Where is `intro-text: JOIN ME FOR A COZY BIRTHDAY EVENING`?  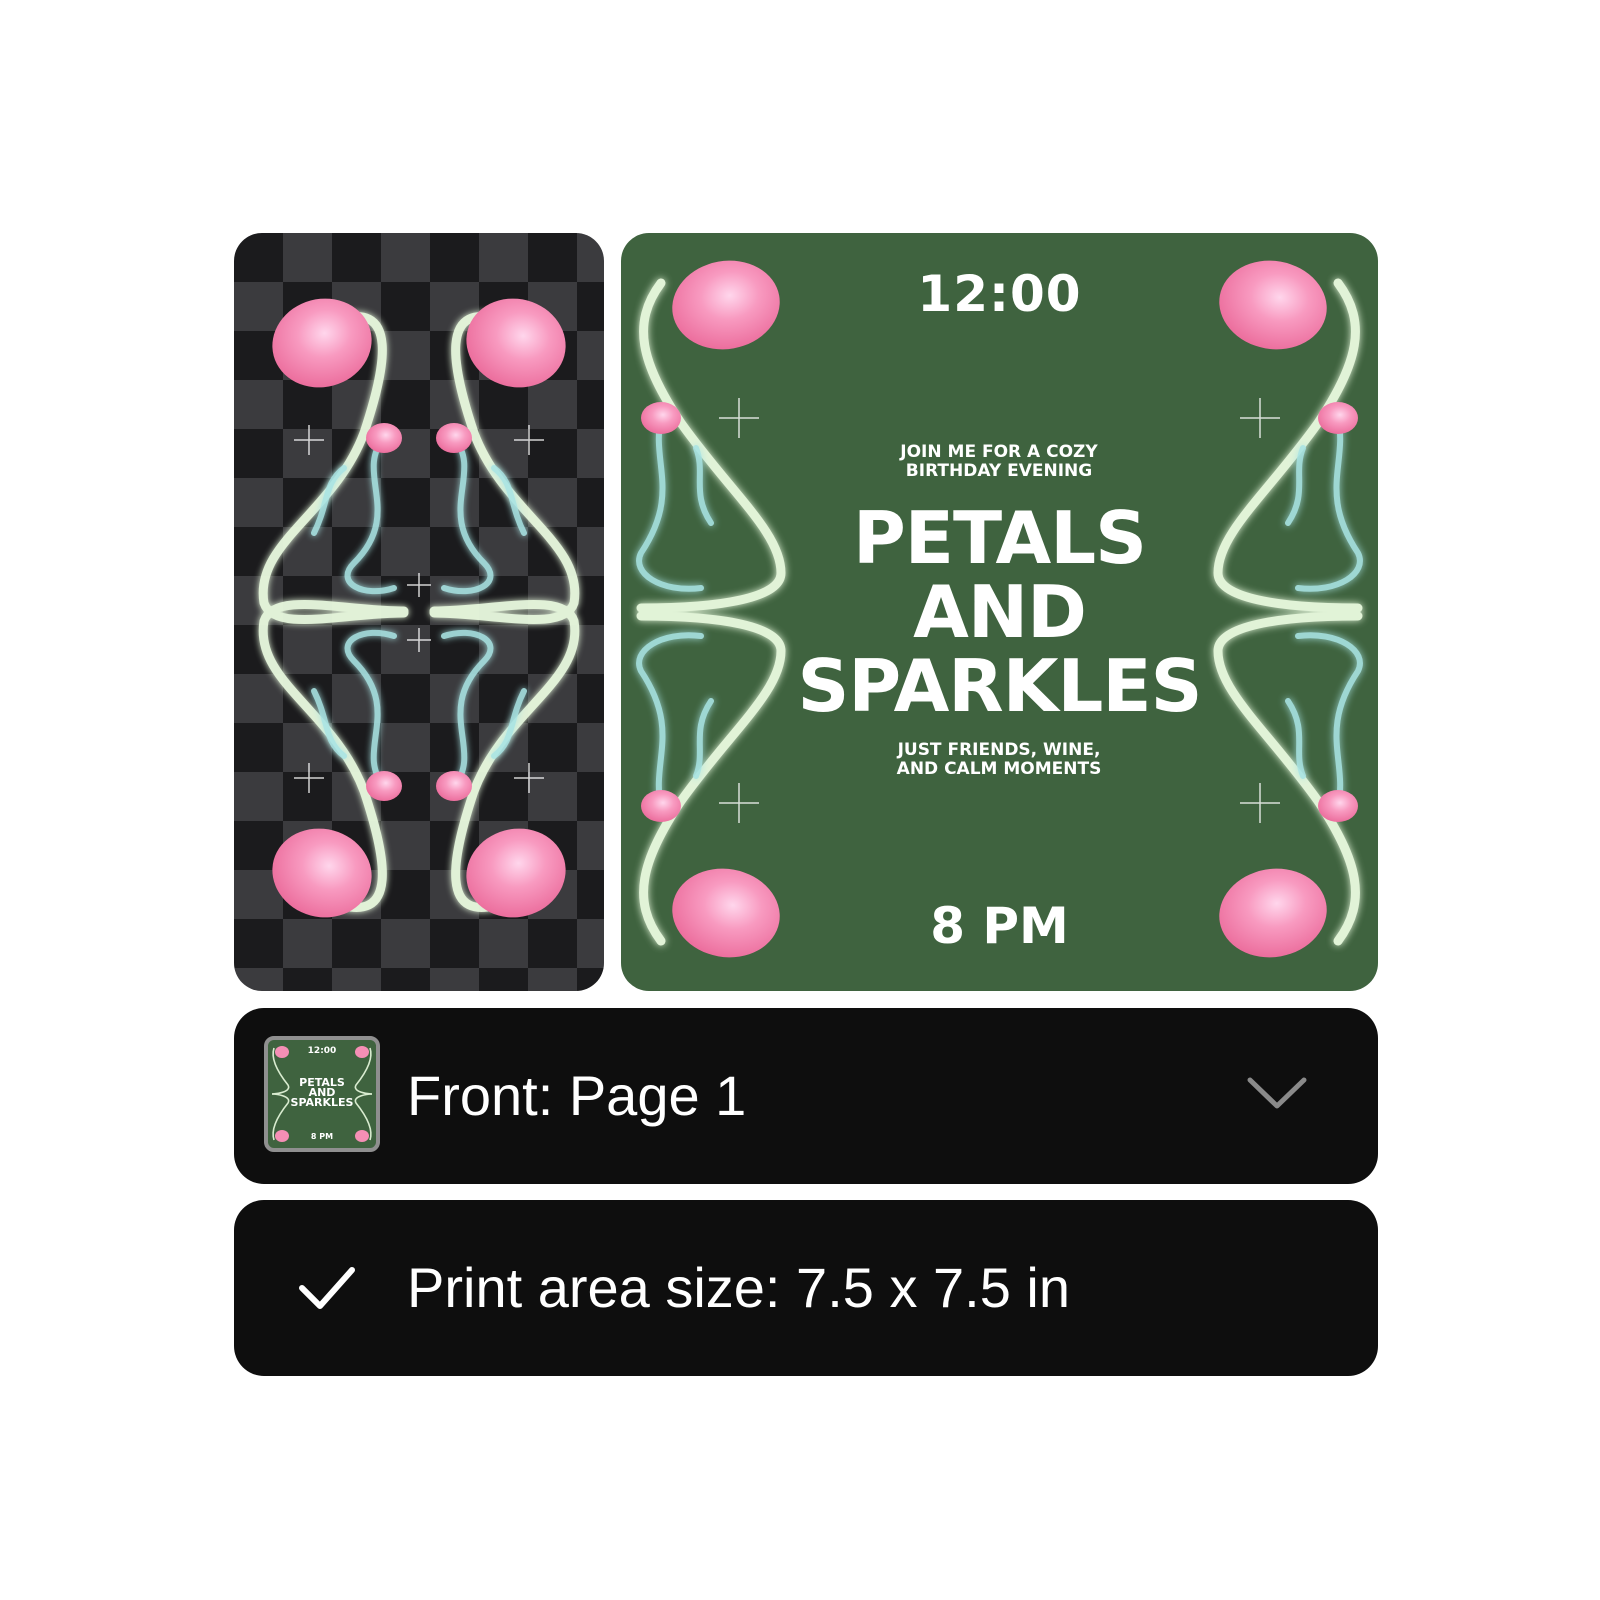 intro-text: JOIN ME FOR A COZY BIRTHDAY EVENING is located at coordinates (999, 462).